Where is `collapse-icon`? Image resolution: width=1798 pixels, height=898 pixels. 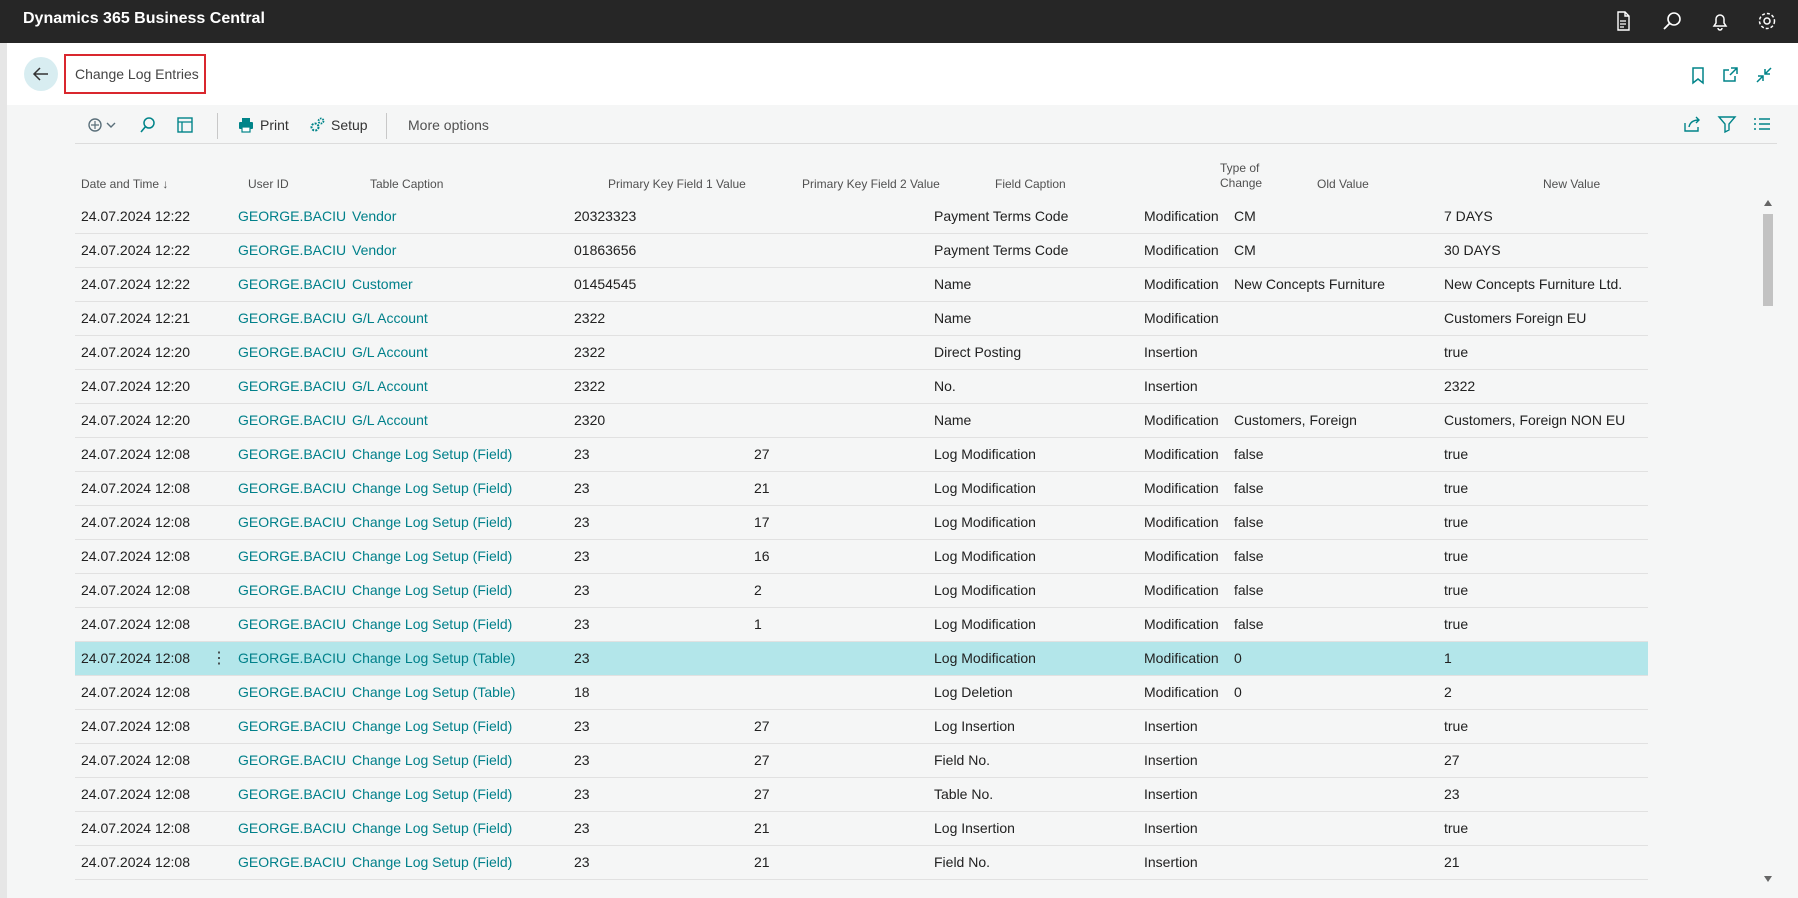 collapse-icon is located at coordinates (1764, 75).